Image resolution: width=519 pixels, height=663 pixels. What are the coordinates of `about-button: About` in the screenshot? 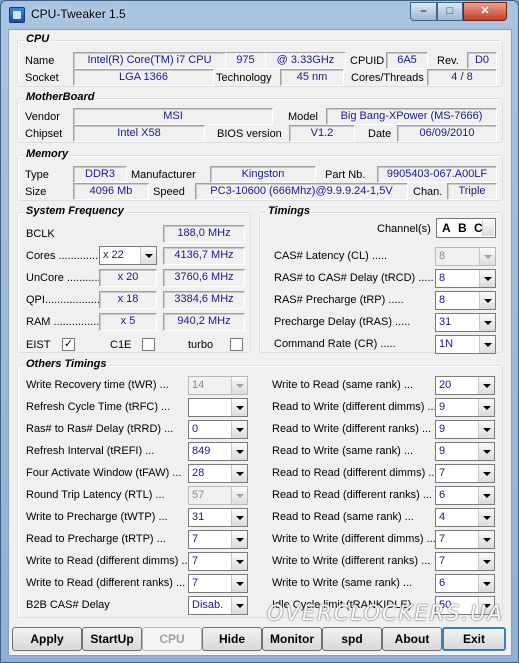 It's located at (412, 639).